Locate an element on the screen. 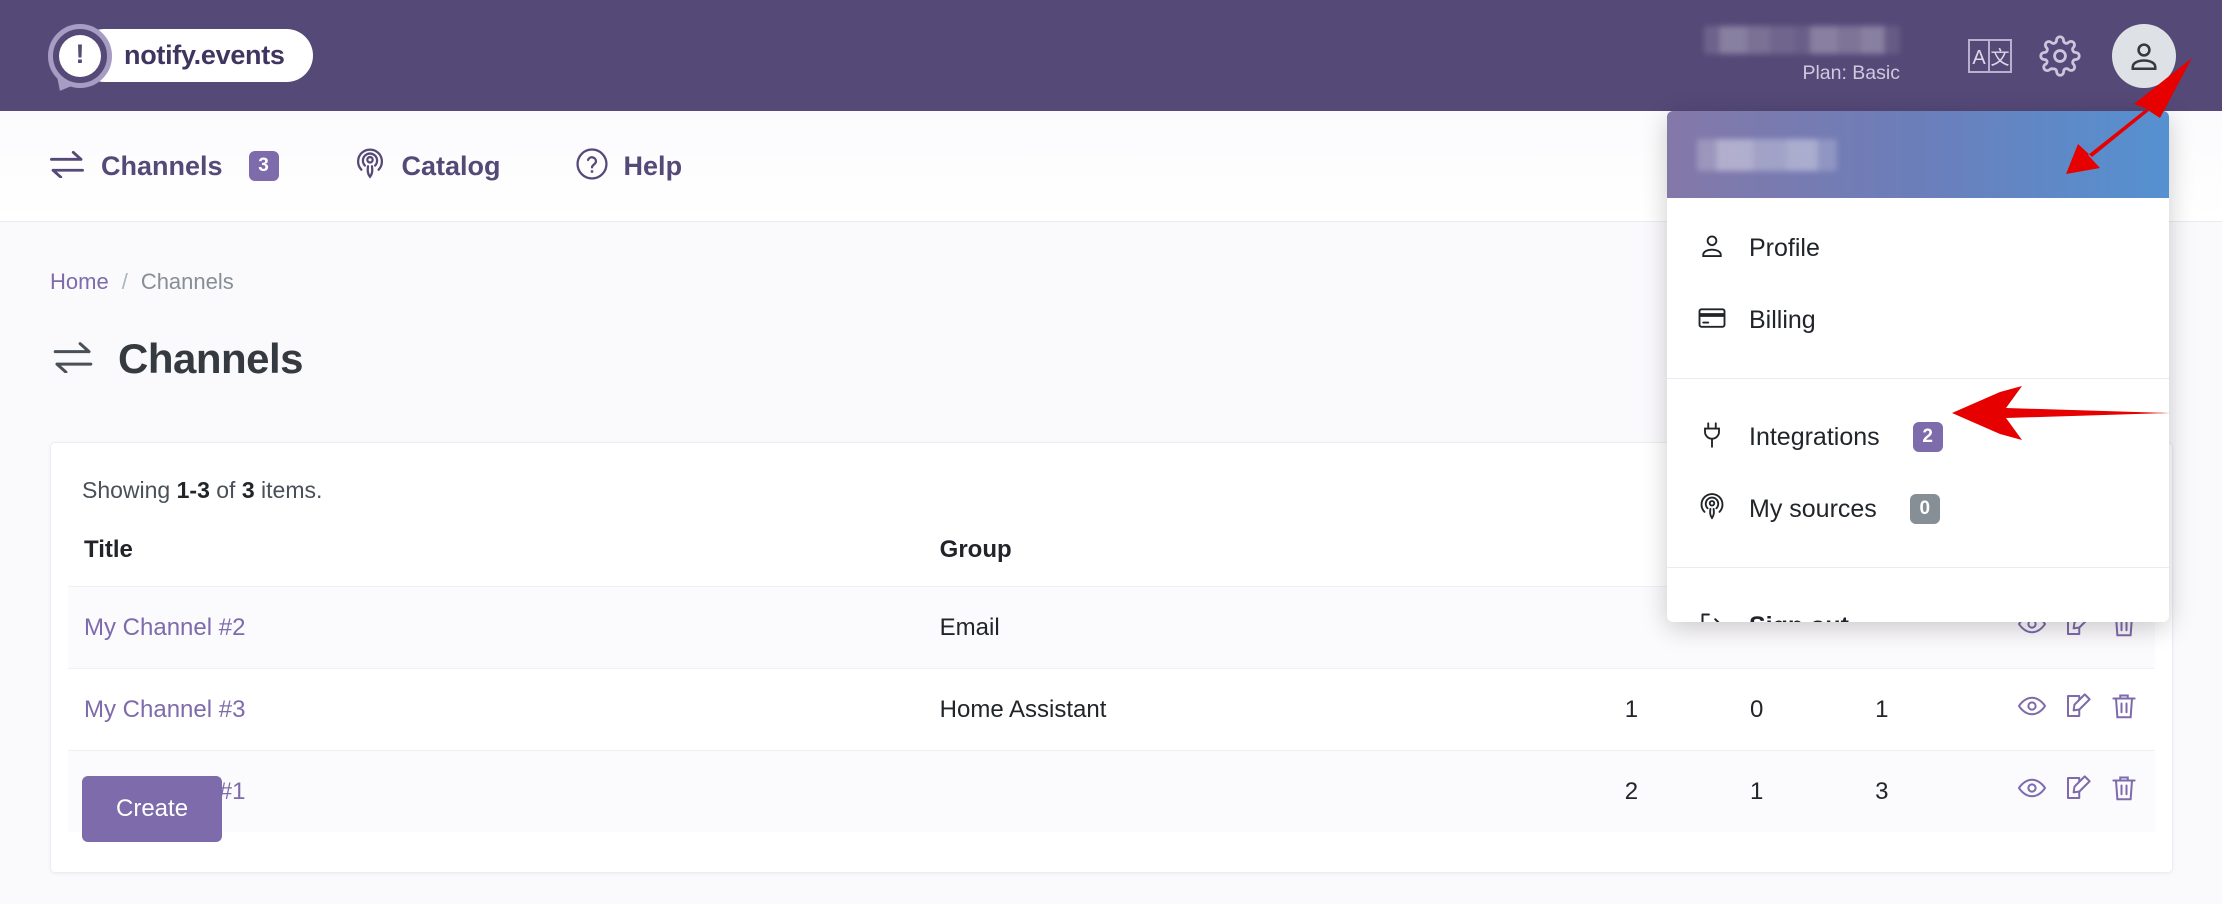 The height and width of the screenshot is (904, 2222). logo-bubble-icon: ! is located at coordinates (80, 55).